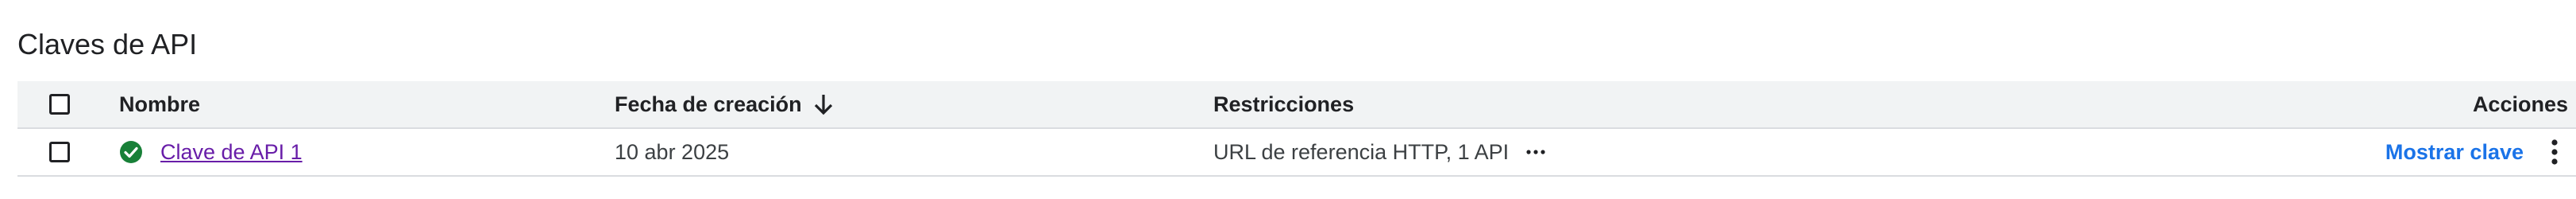  I want to click on restrictions-text: URL de referencia HTTP, 1 API, so click(1361, 151).